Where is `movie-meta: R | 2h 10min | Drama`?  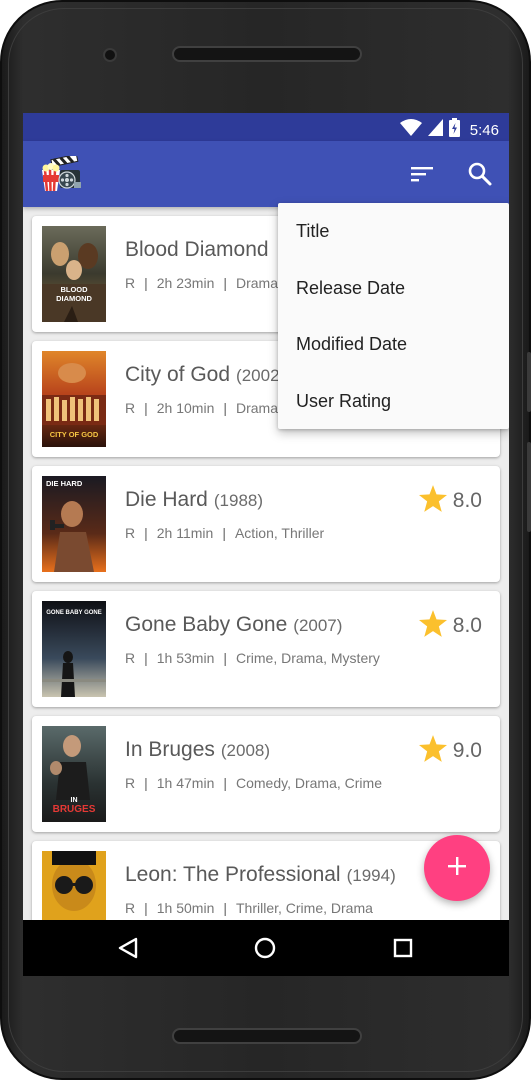
movie-meta: R | 2h 10min | Drama is located at coordinates (201, 408).